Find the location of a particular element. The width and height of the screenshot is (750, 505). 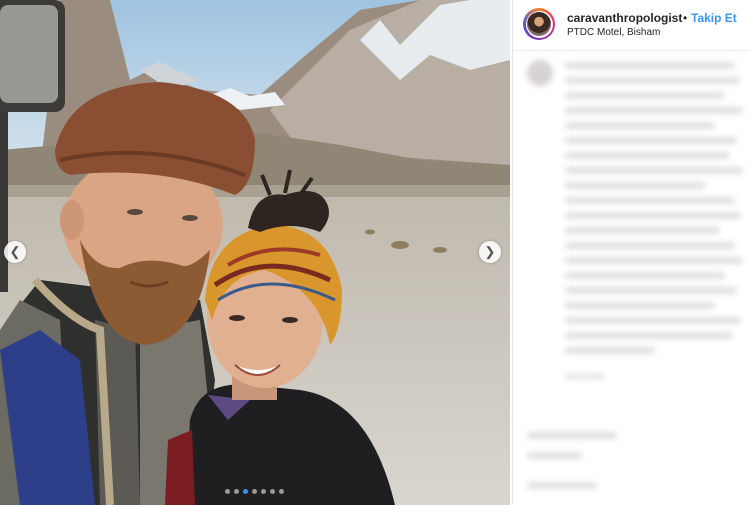

username-link: caravanthropologist is located at coordinates (624, 18).